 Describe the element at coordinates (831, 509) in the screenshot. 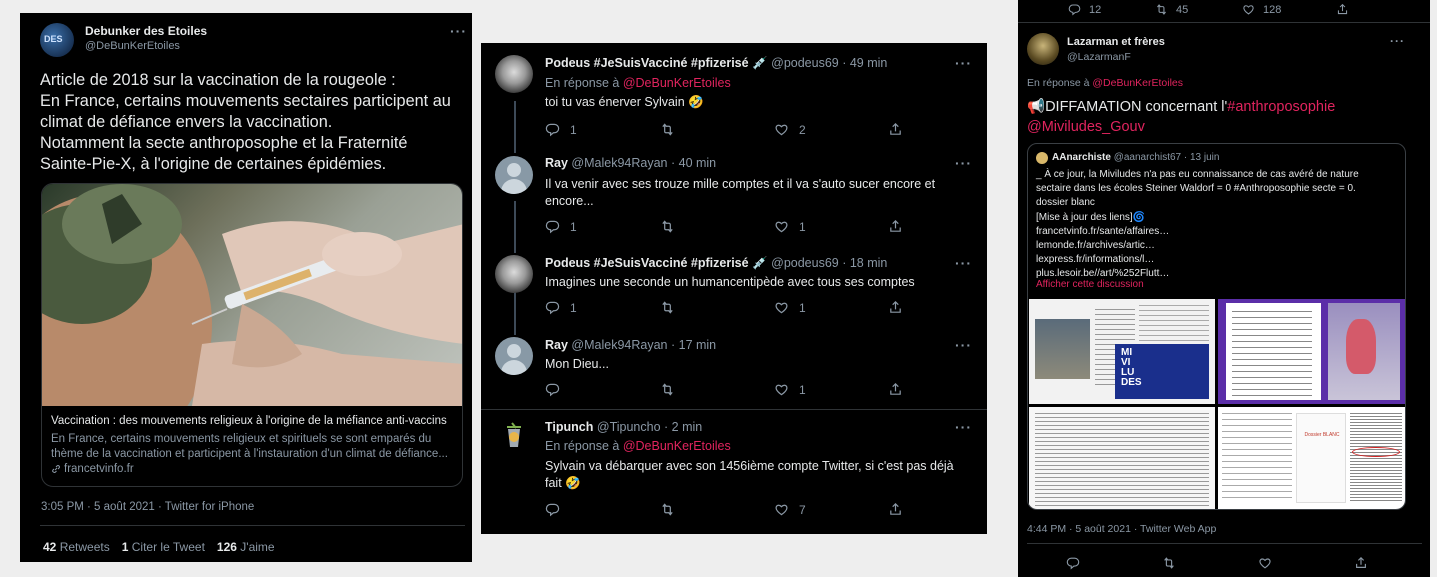

I see `like-button: 7` at that location.